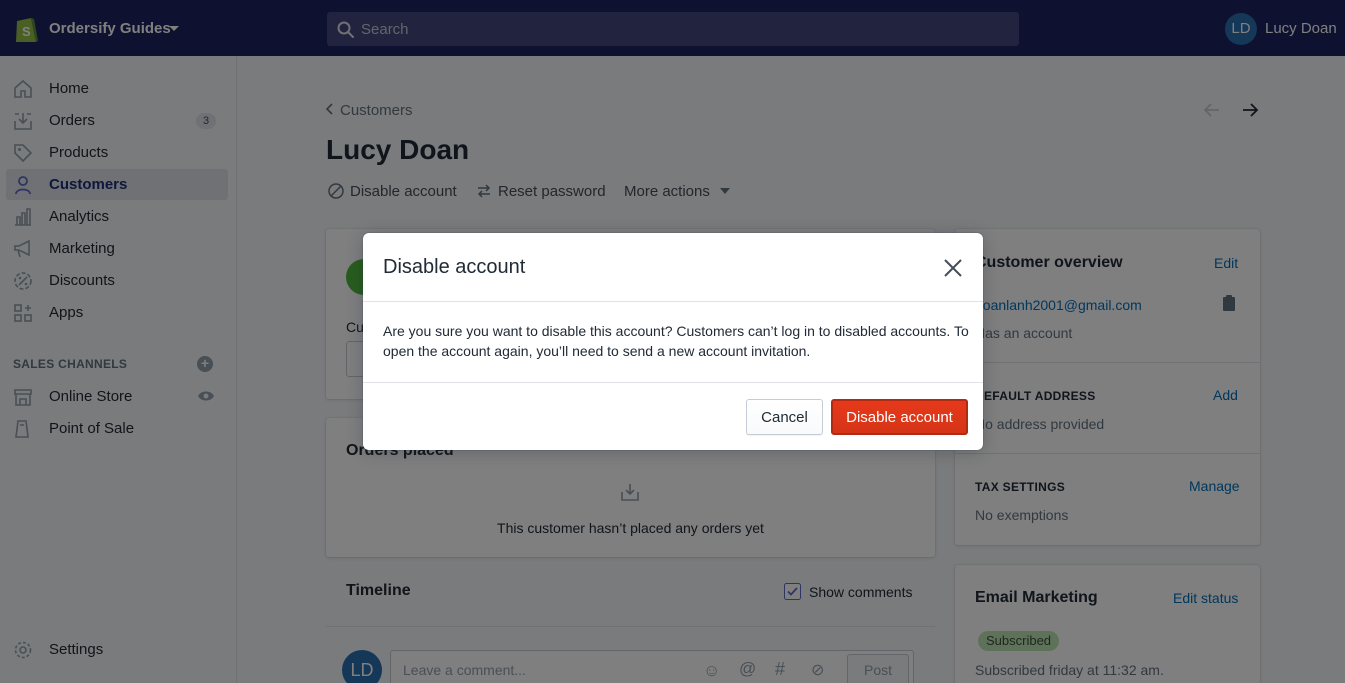 The height and width of the screenshot is (683, 1345). What do you see at coordinates (454, 267) in the screenshot?
I see `modal-title: Disable account` at bounding box center [454, 267].